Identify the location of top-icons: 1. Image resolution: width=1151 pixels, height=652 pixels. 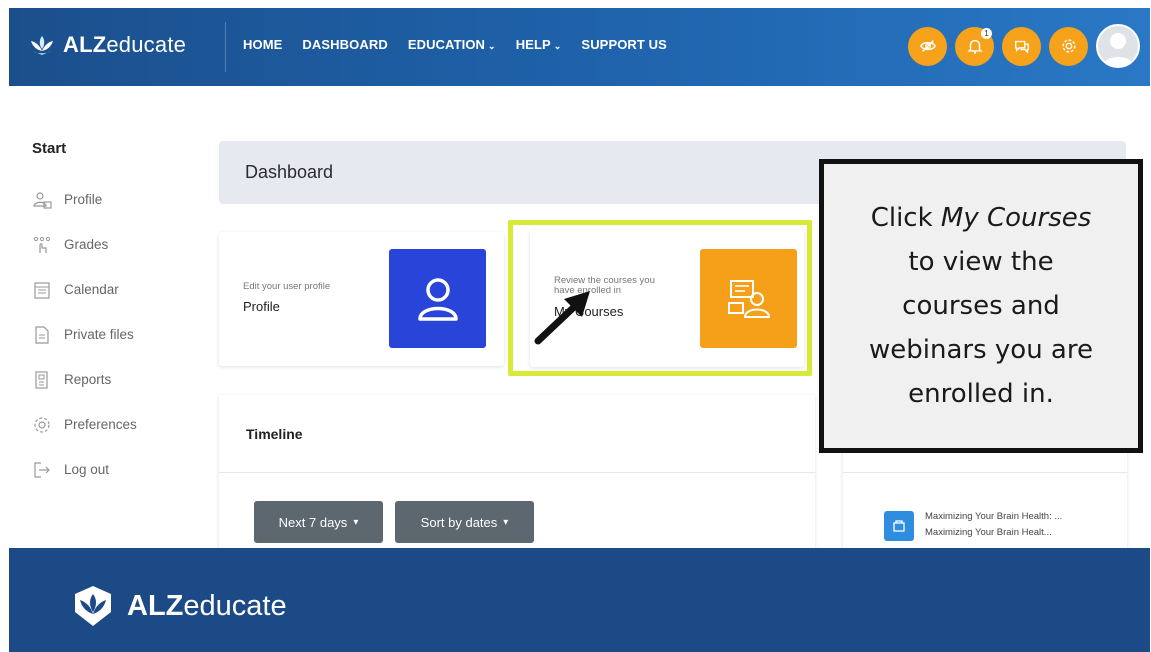
(1024, 46).